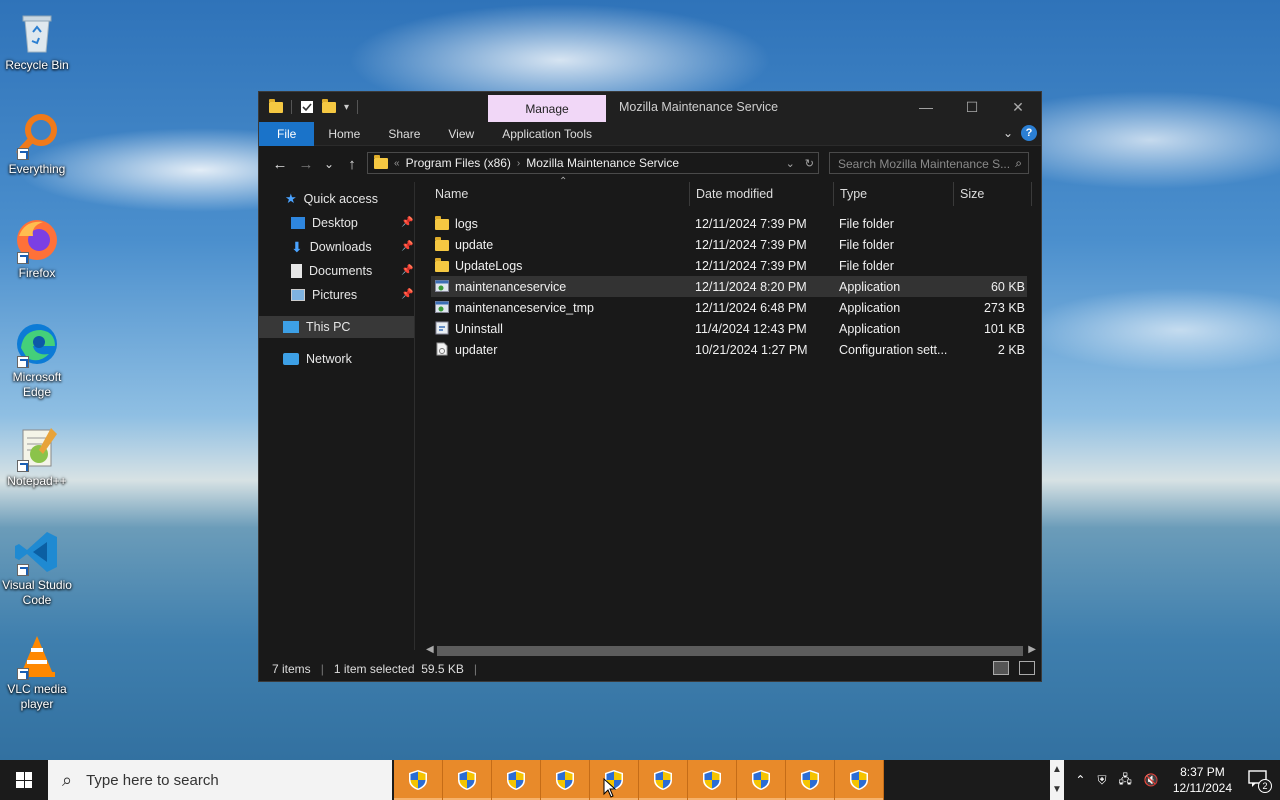 This screenshot has height=800, width=1280. Describe the element at coordinates (37, 360) in the screenshot. I see `desktop-icon-edge: Microsoft Edge` at that location.